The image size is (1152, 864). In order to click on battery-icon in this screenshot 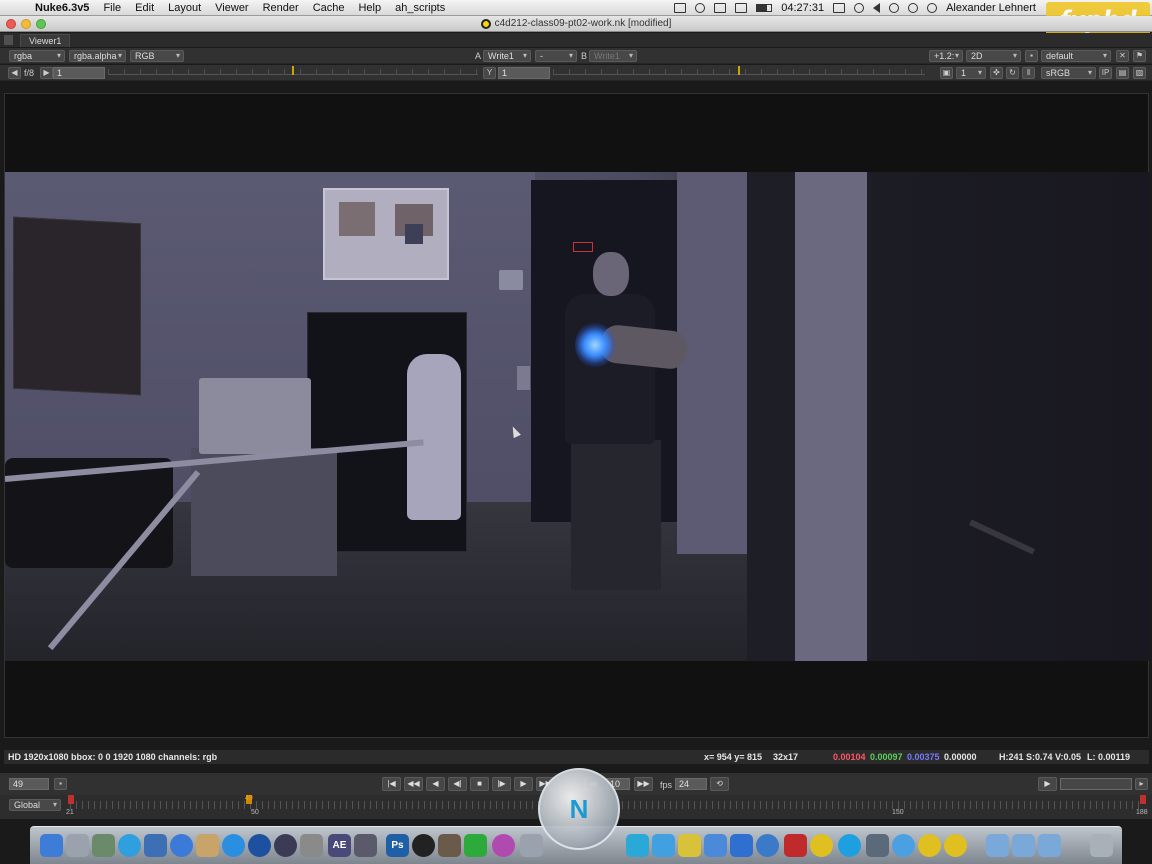, I will do `click(764, 8)`.